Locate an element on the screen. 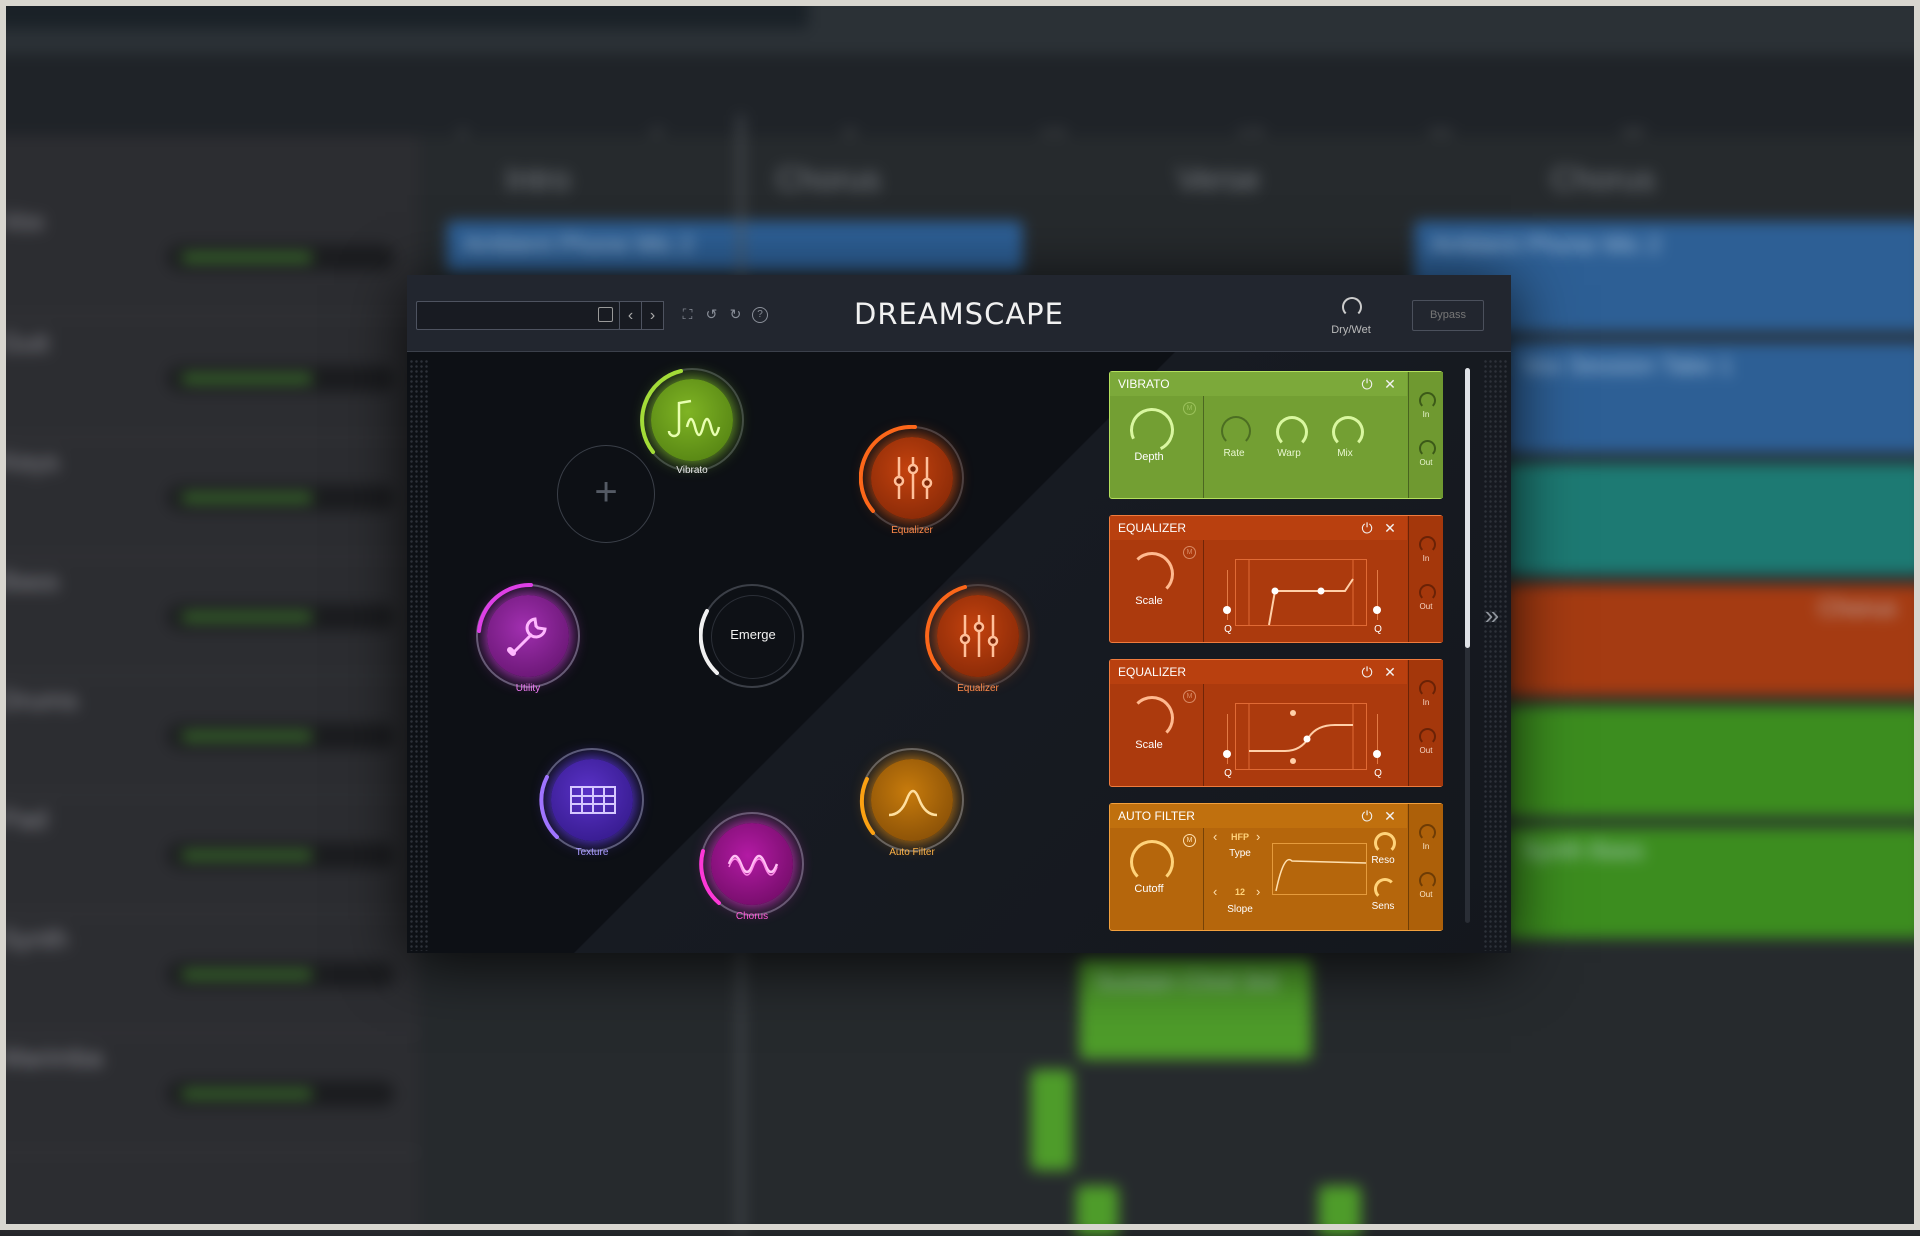  knob-label: Cutoff is located at coordinates (1149, 889).